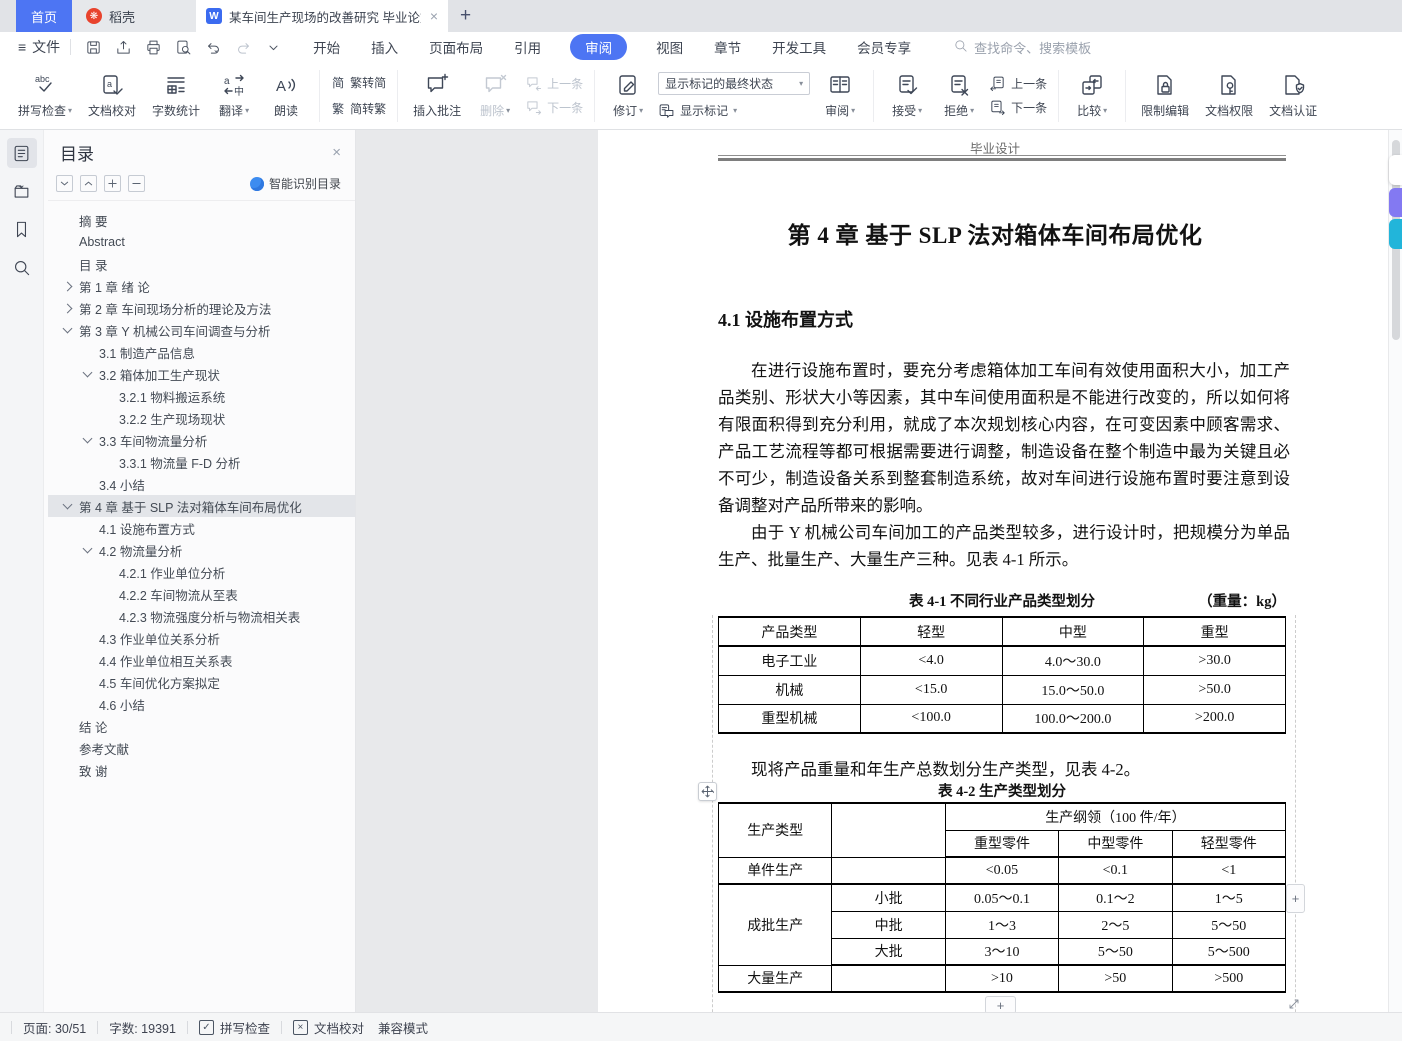  Describe the element at coordinates (243, 47) in the screenshot. I see `redo-button` at that location.